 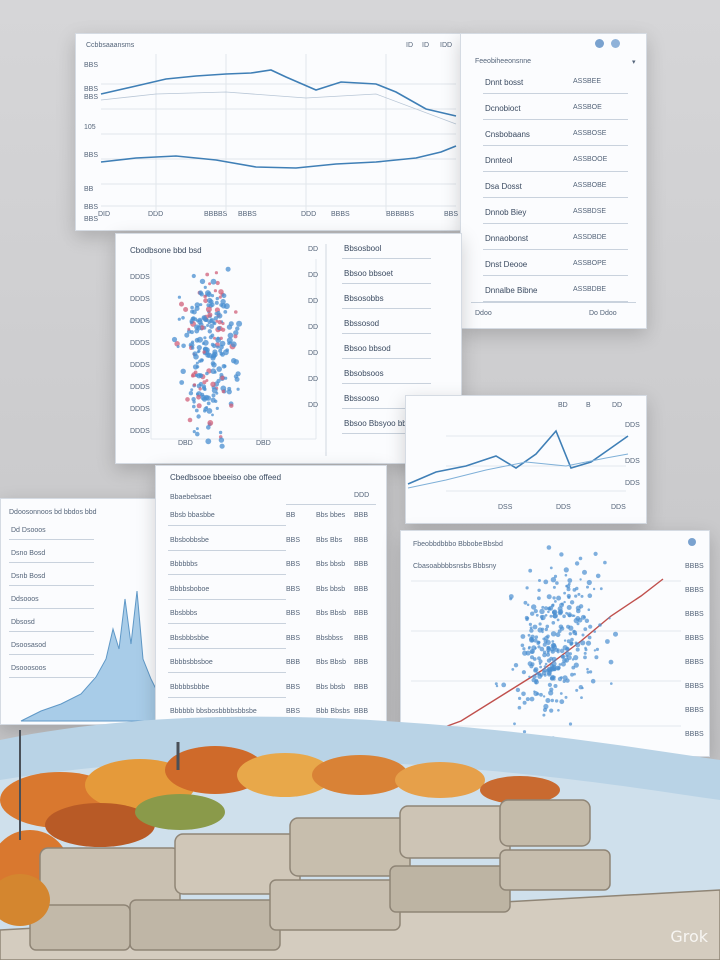 I want to click on cell-b: Bbb Bbsbs, so click(x=333, y=711).